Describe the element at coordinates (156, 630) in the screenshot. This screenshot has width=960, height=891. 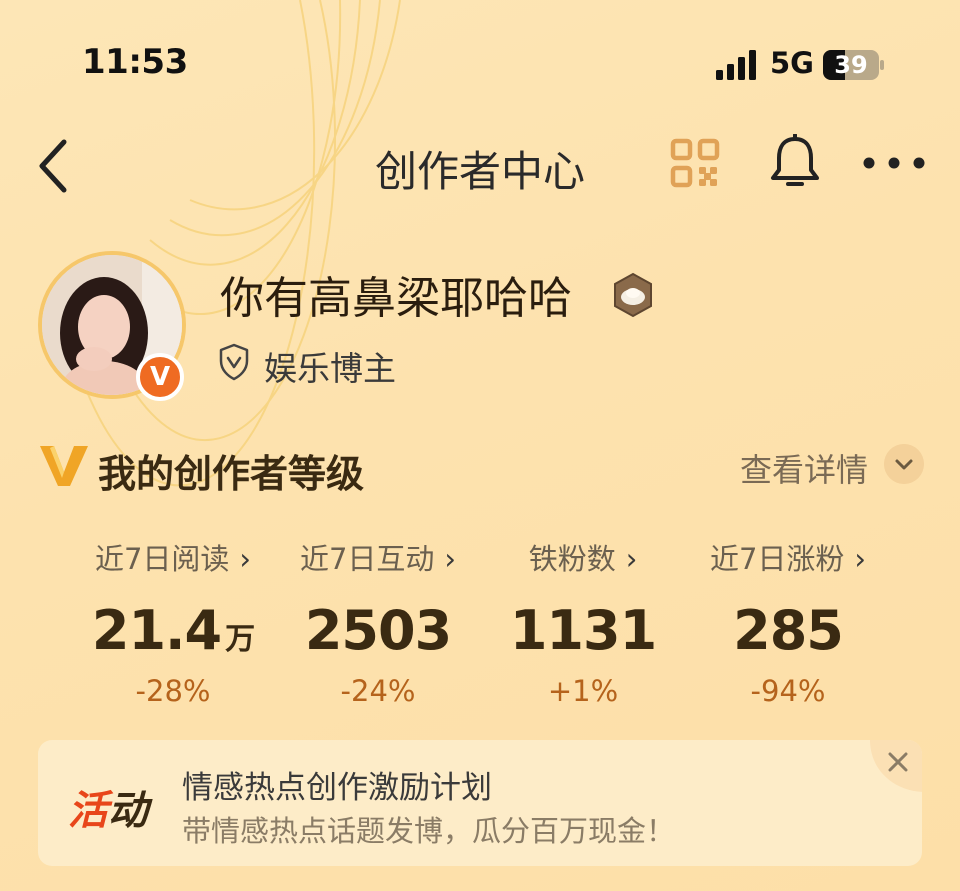
I see `stat-value: 21.4` at that location.